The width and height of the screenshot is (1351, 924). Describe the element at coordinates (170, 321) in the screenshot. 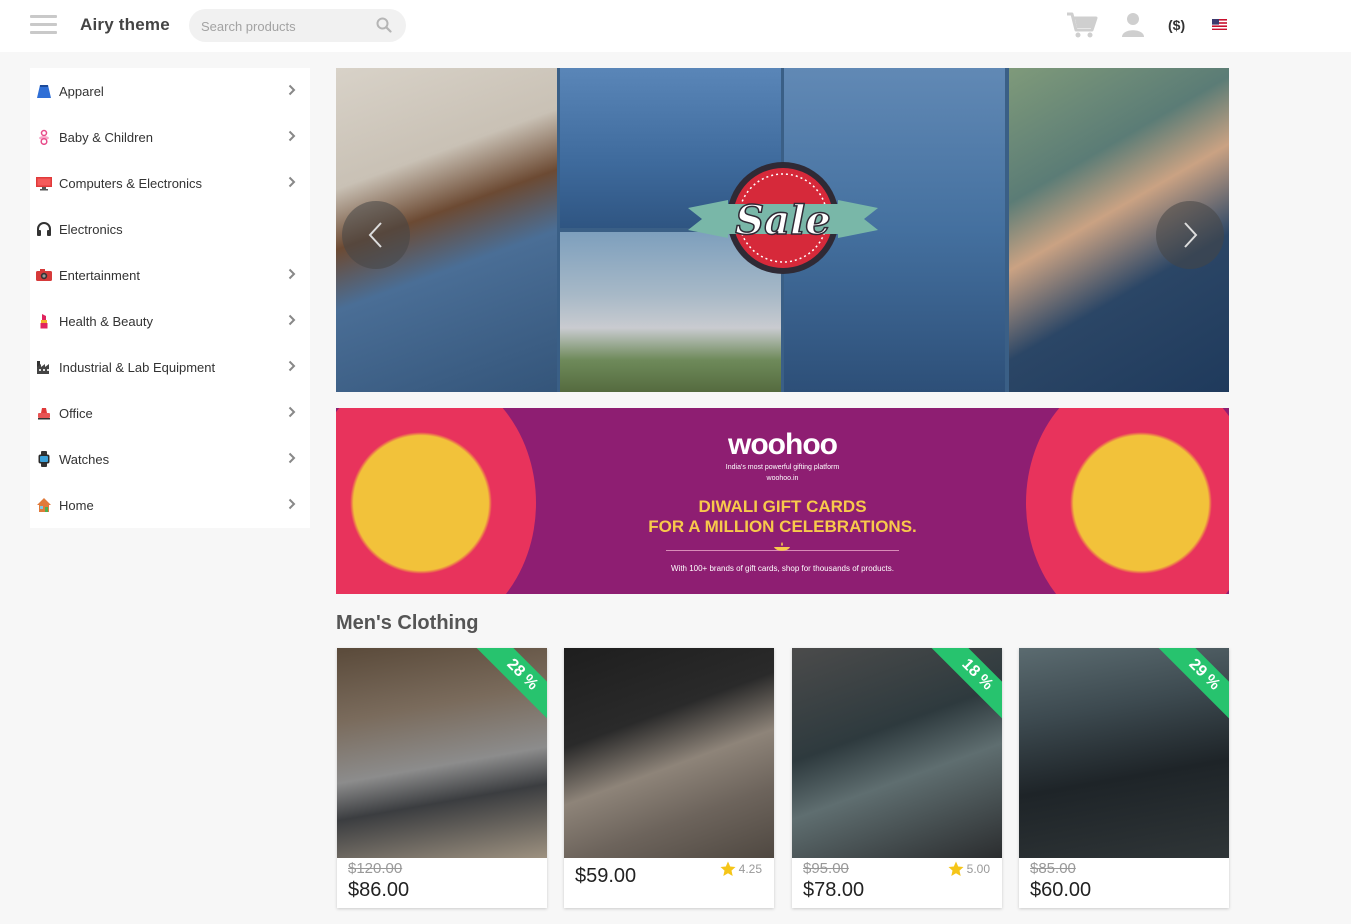

I see `sidebar-item-health-beauty: Health & Beauty` at that location.